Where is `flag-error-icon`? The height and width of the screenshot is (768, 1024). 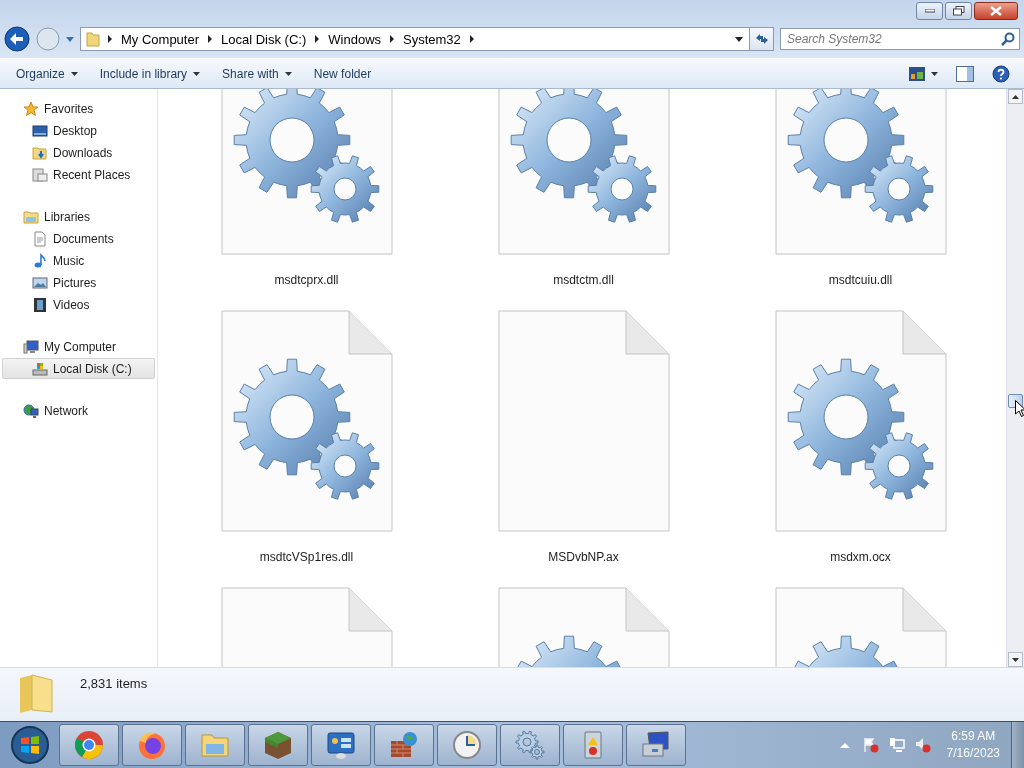 flag-error-icon is located at coordinates (870, 745).